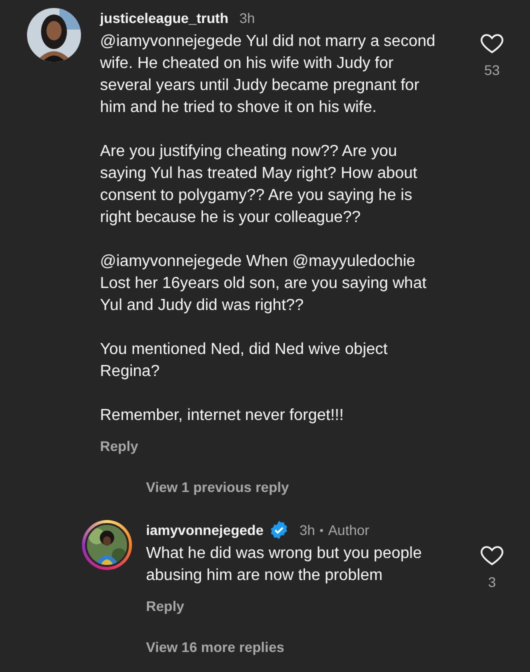 This screenshot has height=672, width=530. I want to click on like-count: 3, so click(492, 582).